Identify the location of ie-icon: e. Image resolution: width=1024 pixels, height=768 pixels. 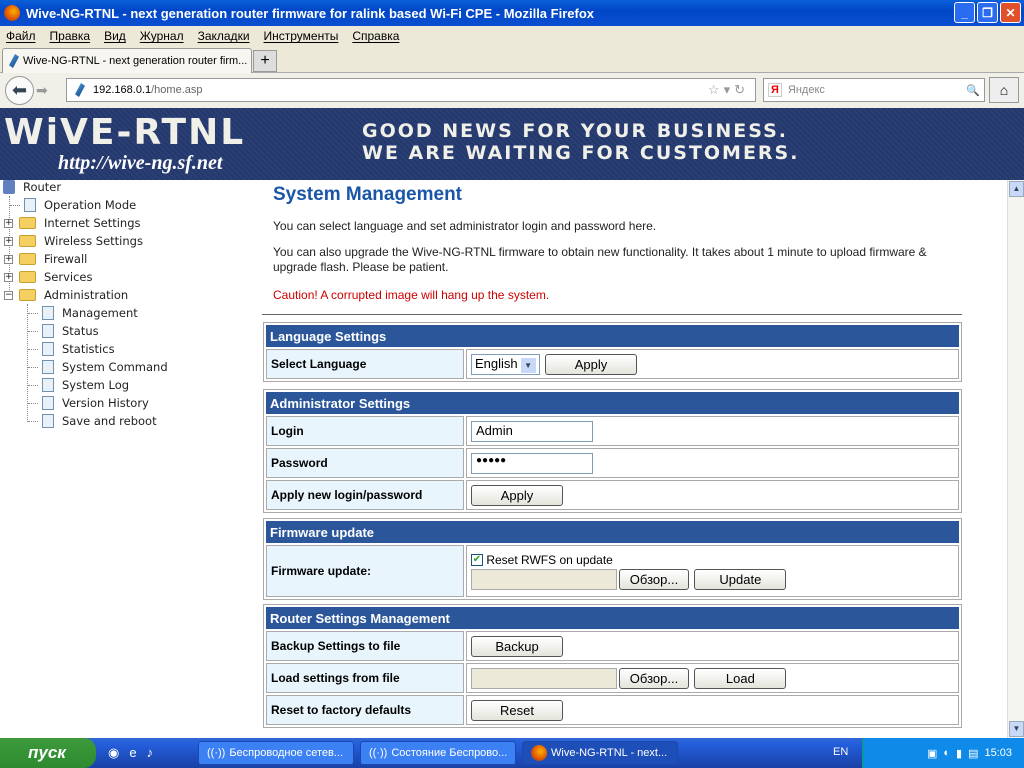
(137, 752).